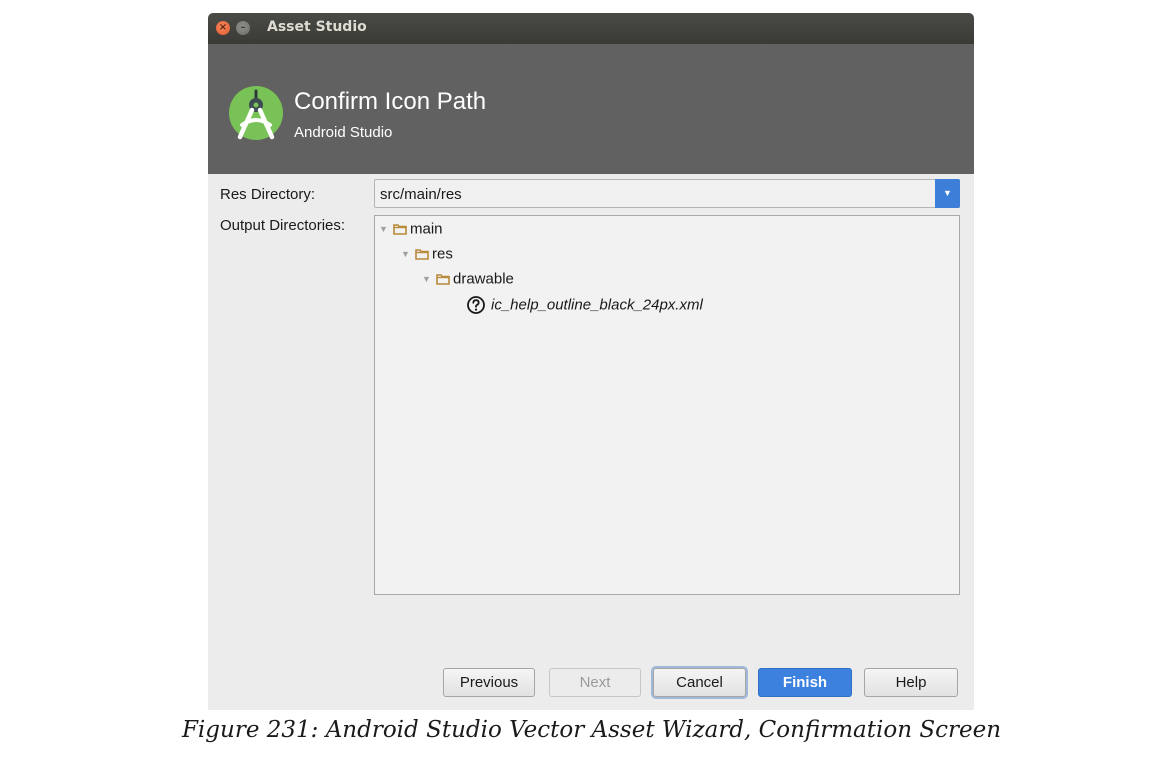 Image resolution: width=1165 pixels, height=759 pixels. Describe the element at coordinates (591, 109) in the screenshot. I see `wizard-header: Confirm Icon Path Android Studio` at that location.